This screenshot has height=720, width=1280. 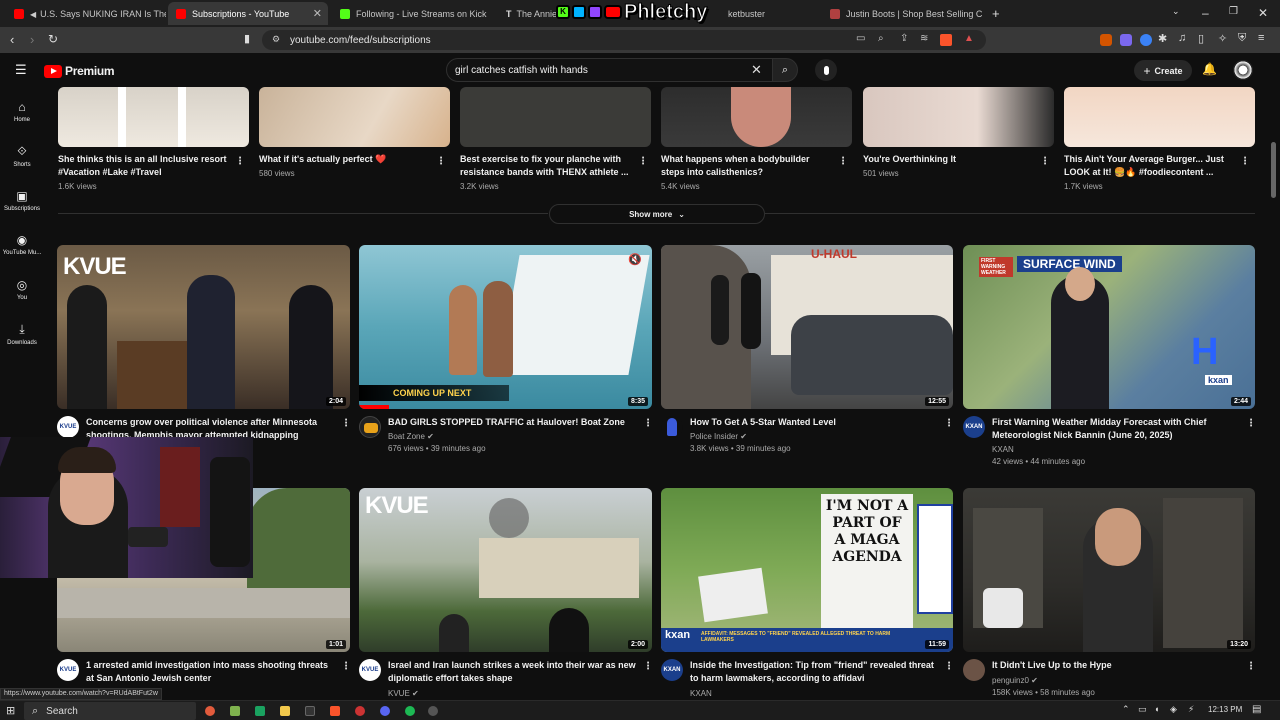 What do you see at coordinates (924, 38) in the screenshot?
I see `rss-icon: ≋` at bounding box center [924, 38].